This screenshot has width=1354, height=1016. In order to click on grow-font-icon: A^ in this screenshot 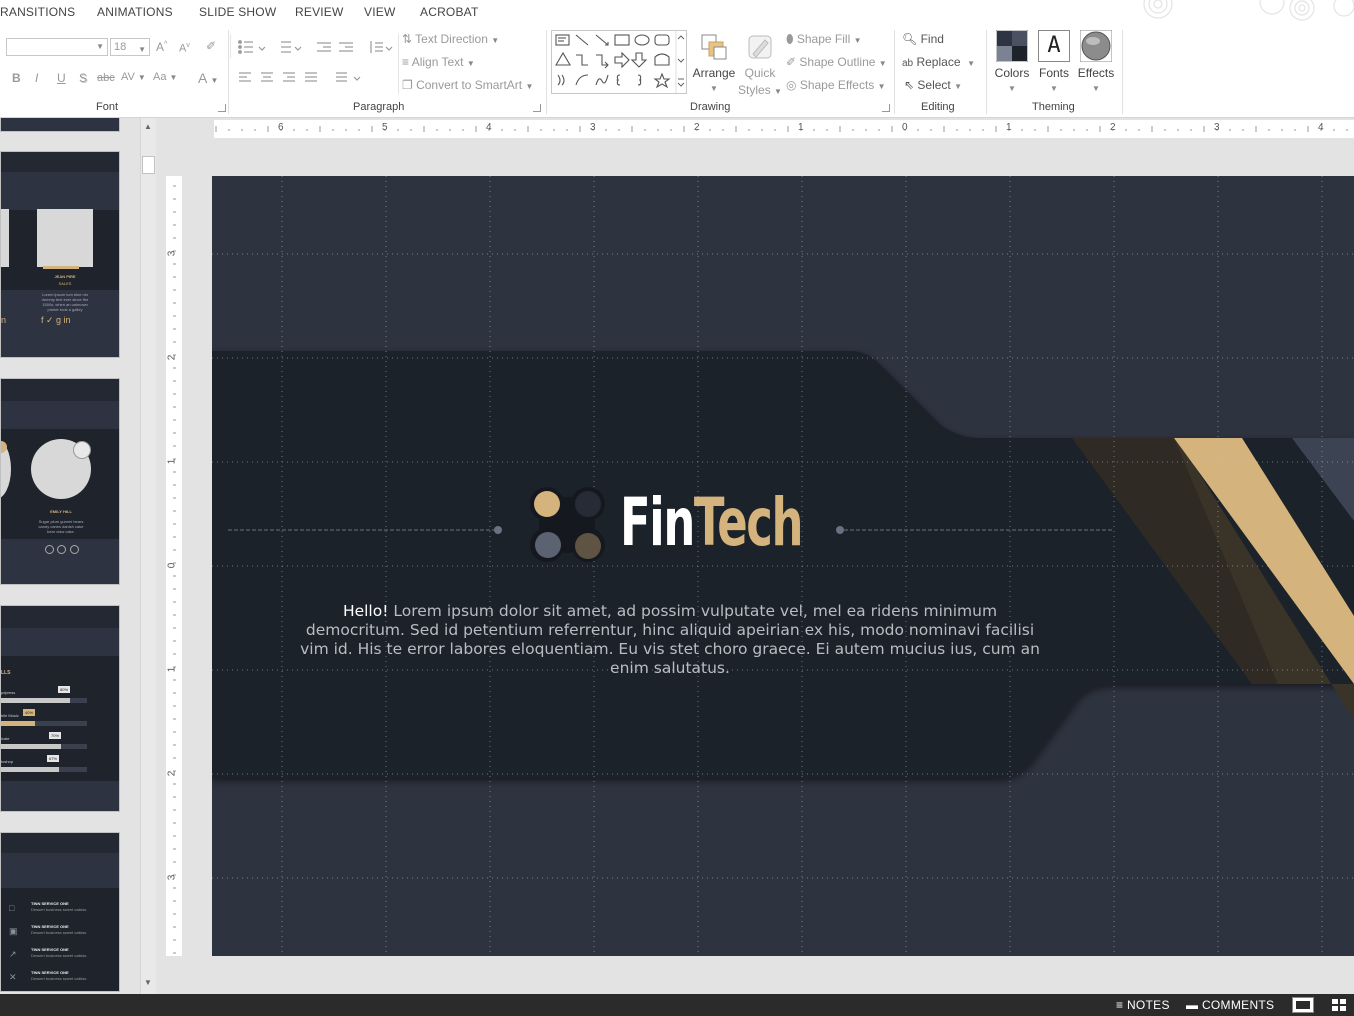, I will do `click(161, 47)`.